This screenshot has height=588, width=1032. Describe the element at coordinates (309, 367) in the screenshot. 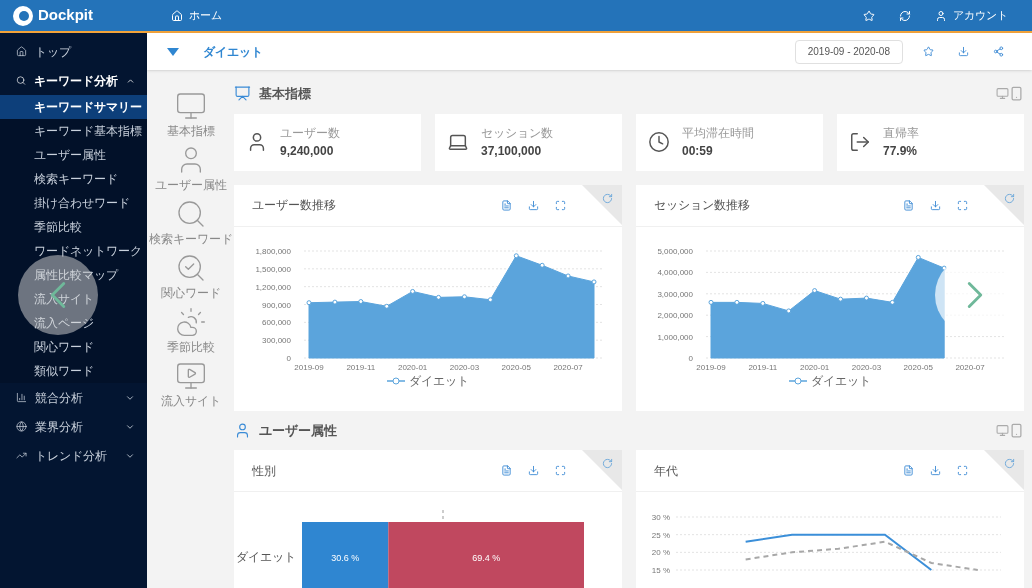

I see `axis-label: 2019-09` at that location.